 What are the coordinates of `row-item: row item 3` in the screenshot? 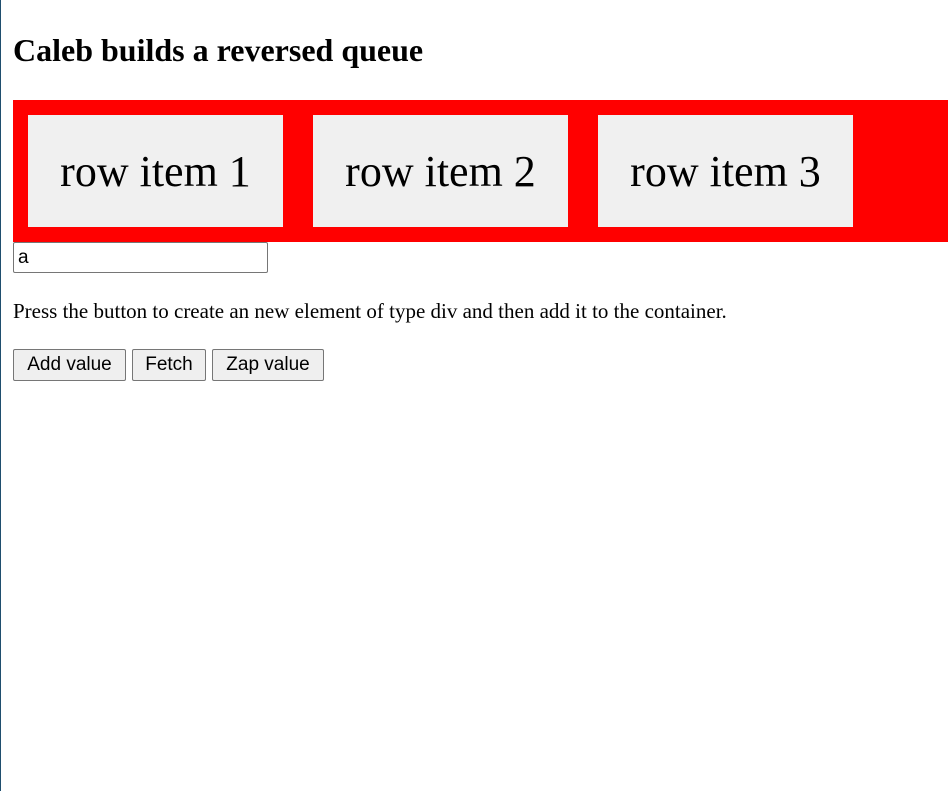 It's located at (725, 171).